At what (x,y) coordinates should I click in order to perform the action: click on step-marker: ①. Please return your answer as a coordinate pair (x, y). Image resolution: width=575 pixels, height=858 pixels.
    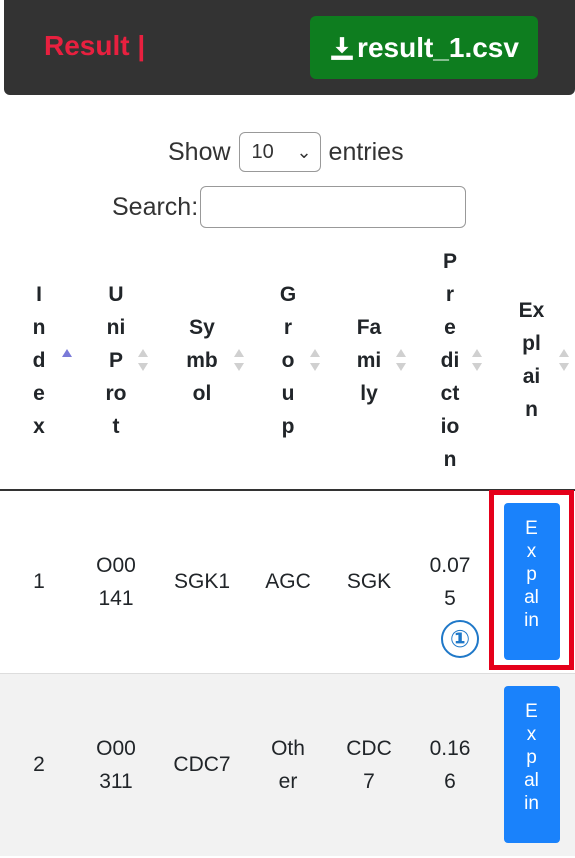
    Looking at the image, I should click on (460, 639).